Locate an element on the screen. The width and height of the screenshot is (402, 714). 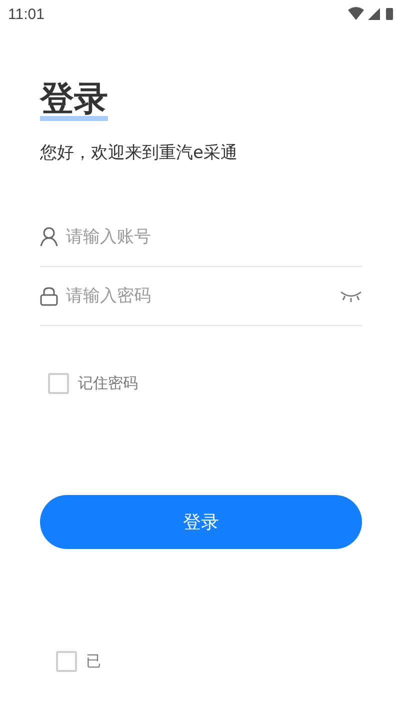
lock-icon is located at coordinates (49, 296).